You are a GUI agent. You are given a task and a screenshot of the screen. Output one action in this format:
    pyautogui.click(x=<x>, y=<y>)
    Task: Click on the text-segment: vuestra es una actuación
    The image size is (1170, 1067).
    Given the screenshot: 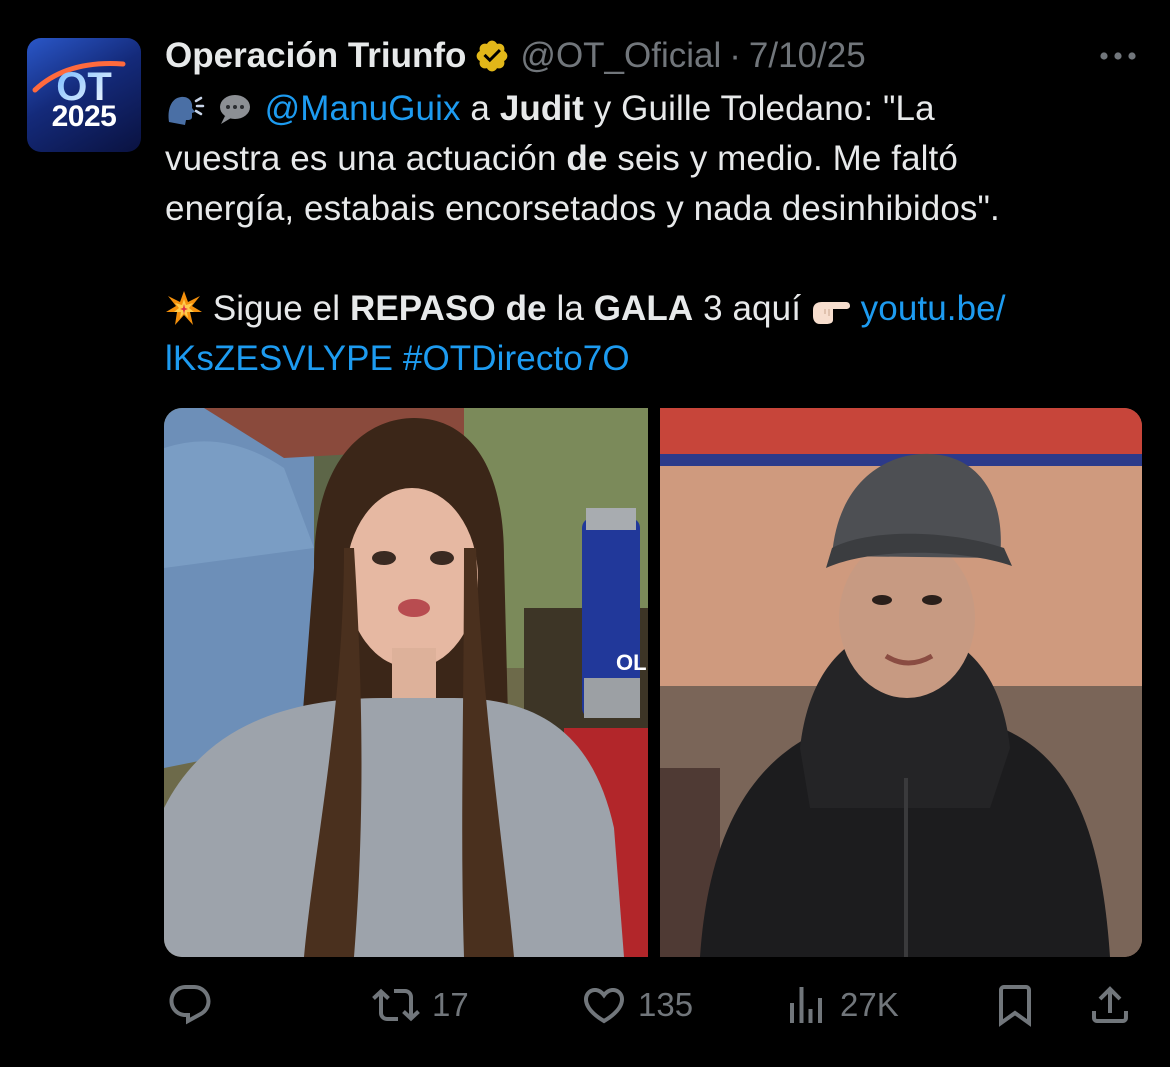 What is the action you would take?
    pyautogui.click(x=366, y=158)
    